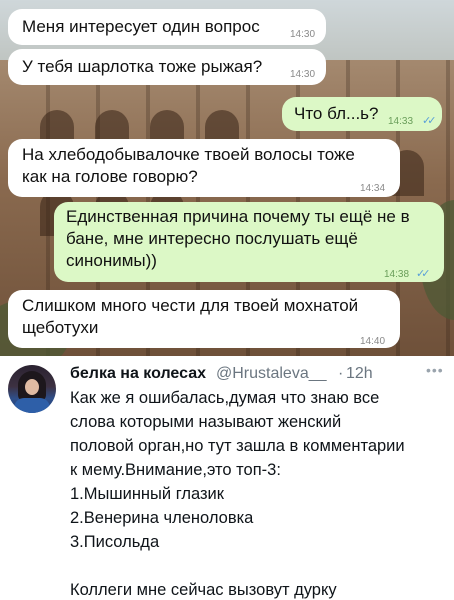 The height and width of the screenshot is (600, 454). I want to click on avatar-face, so click(32, 387).